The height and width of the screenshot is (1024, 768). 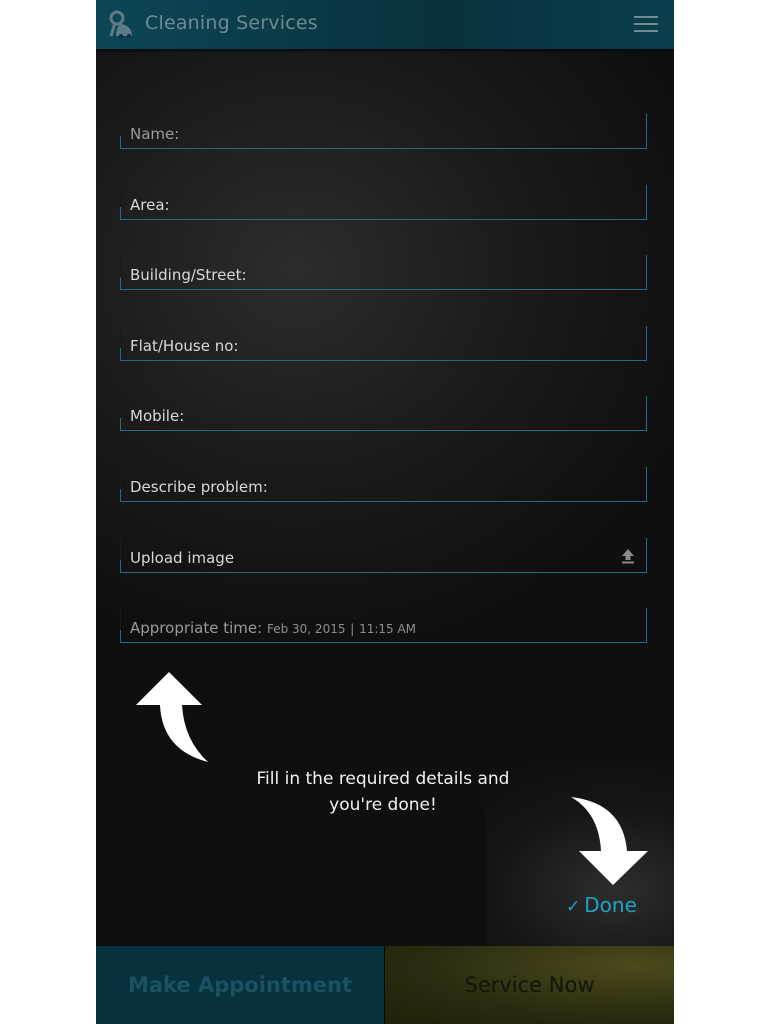 I want to click on curved-arrow-down-icon, so click(x=609, y=841).